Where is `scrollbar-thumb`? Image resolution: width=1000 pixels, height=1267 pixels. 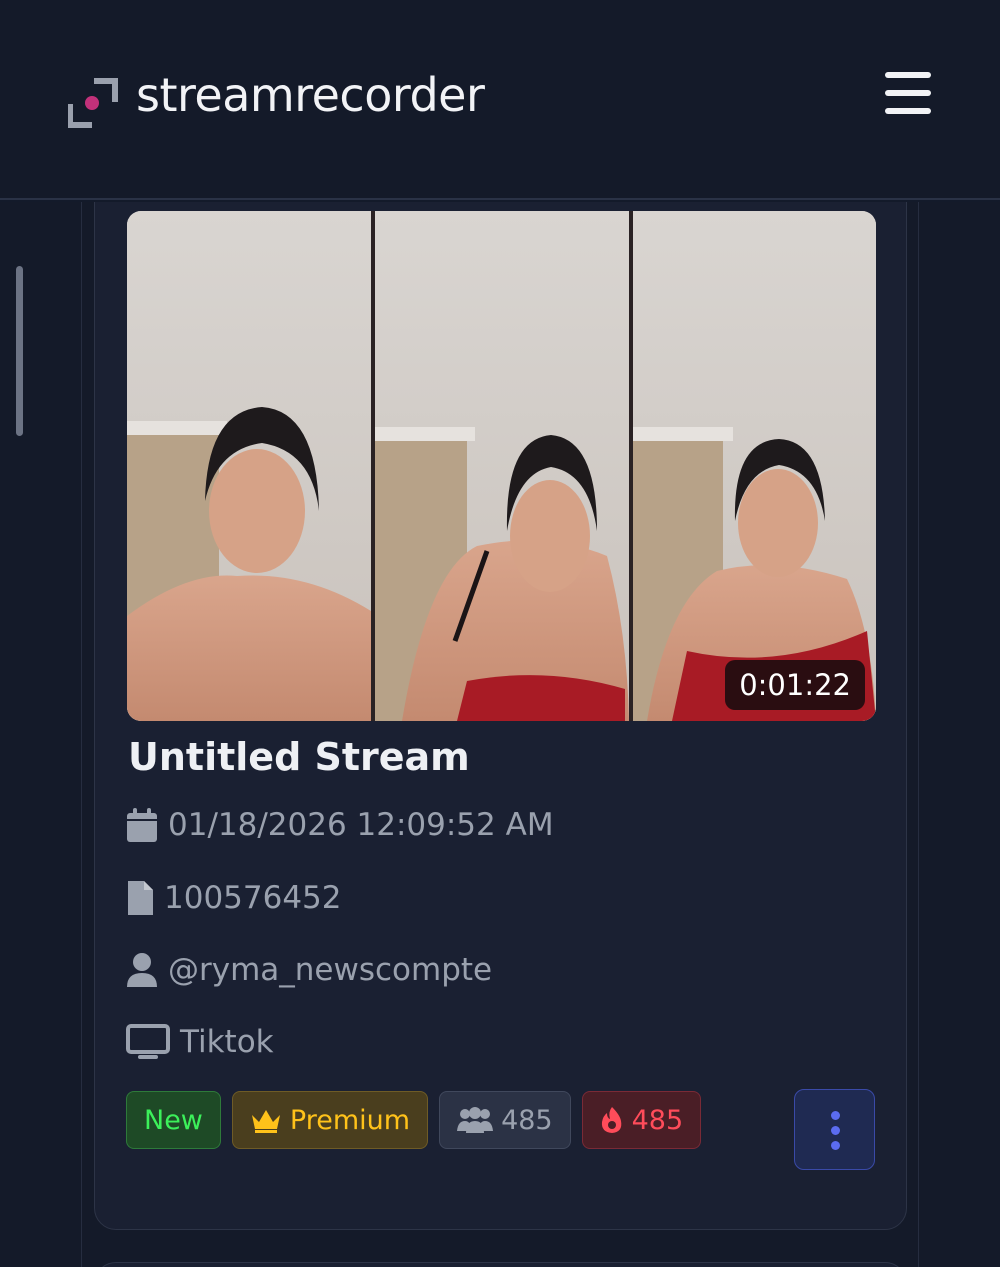 scrollbar-thumb is located at coordinates (19, 351).